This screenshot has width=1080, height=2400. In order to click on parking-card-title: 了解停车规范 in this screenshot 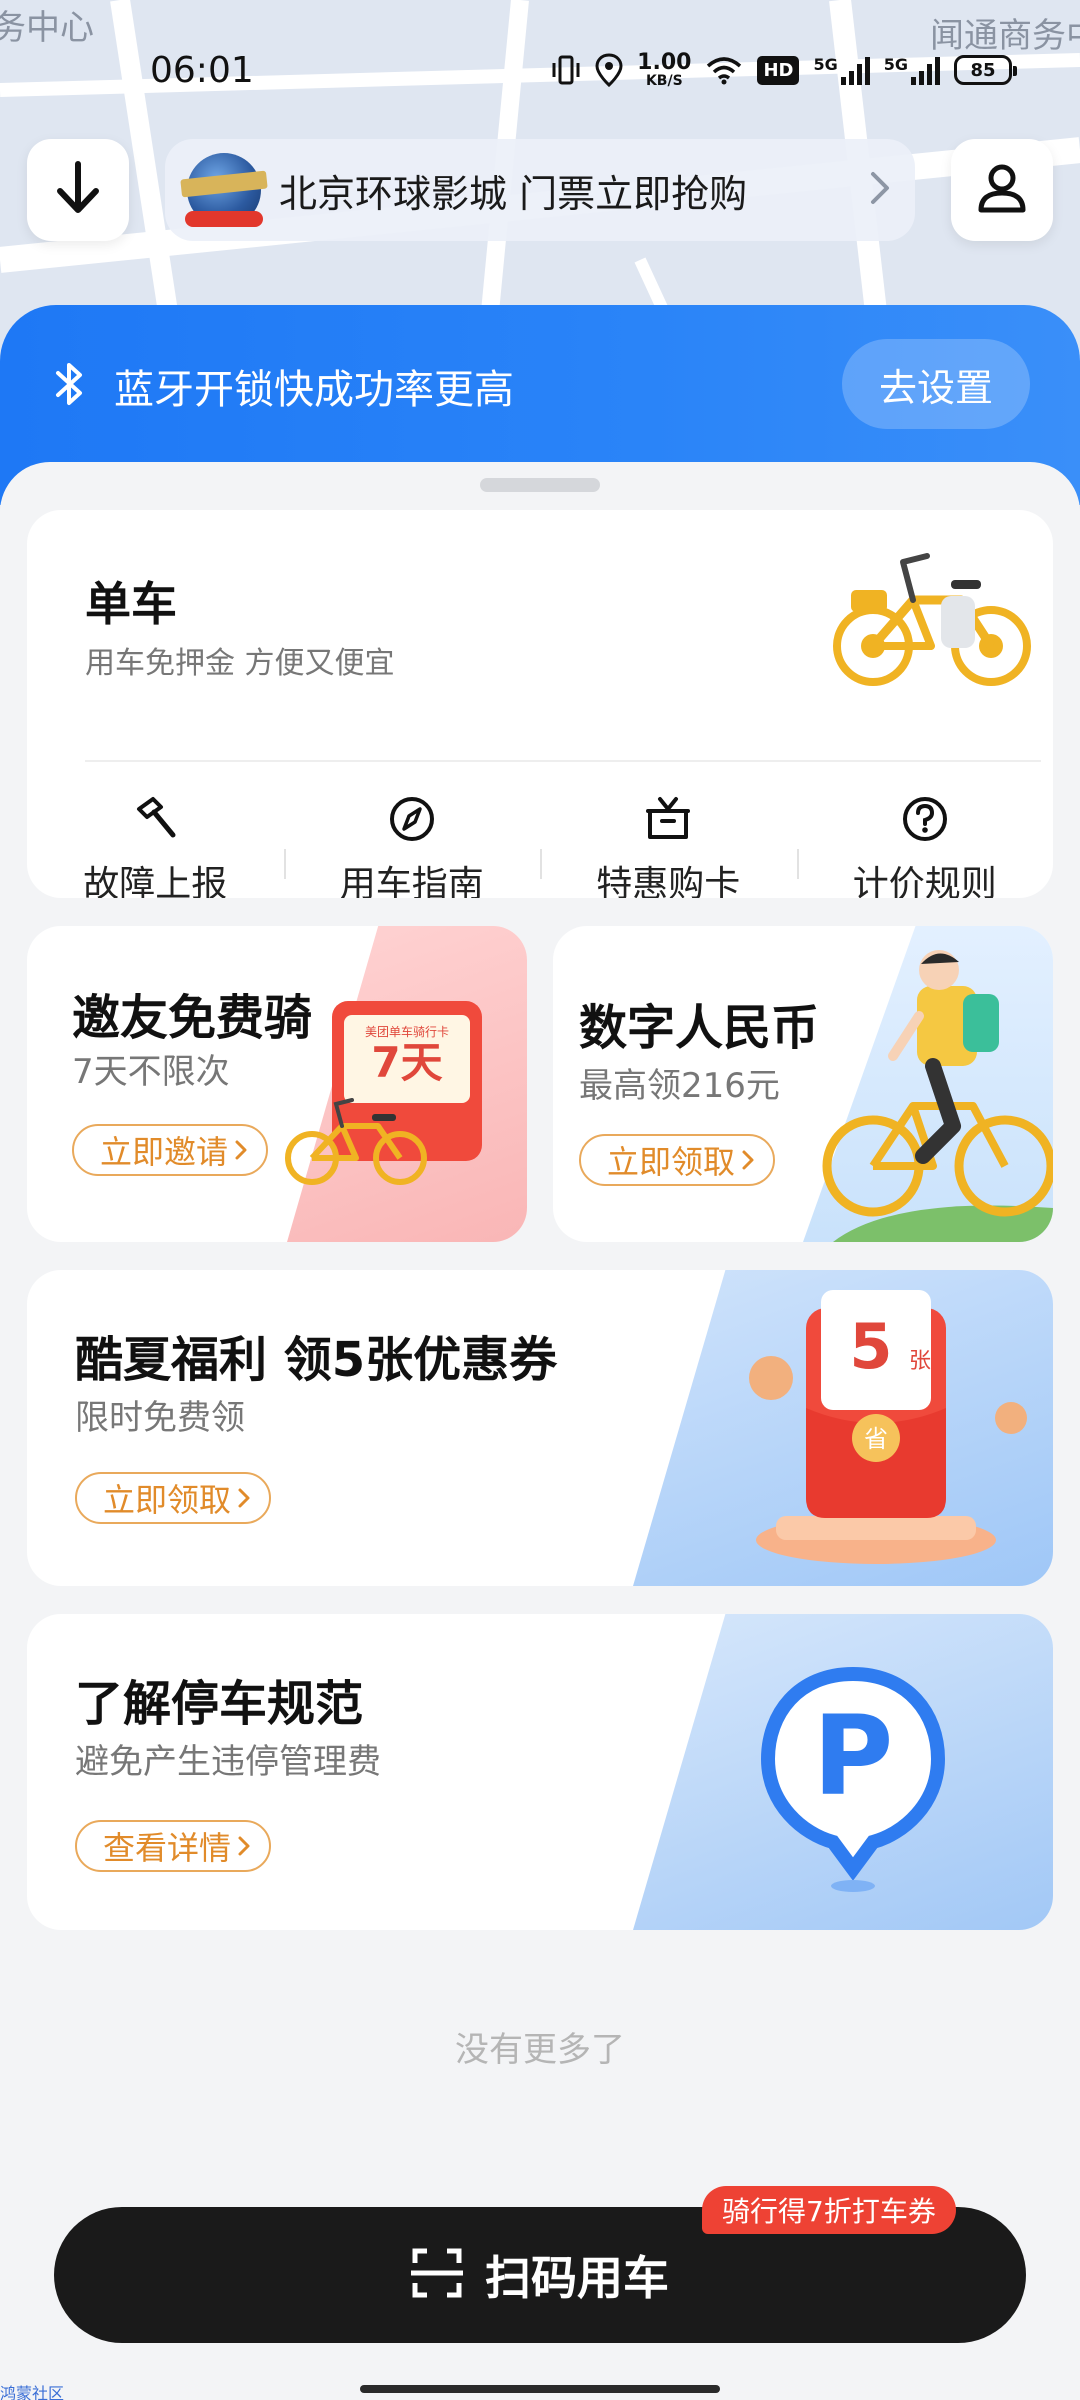, I will do `click(219, 1704)`.